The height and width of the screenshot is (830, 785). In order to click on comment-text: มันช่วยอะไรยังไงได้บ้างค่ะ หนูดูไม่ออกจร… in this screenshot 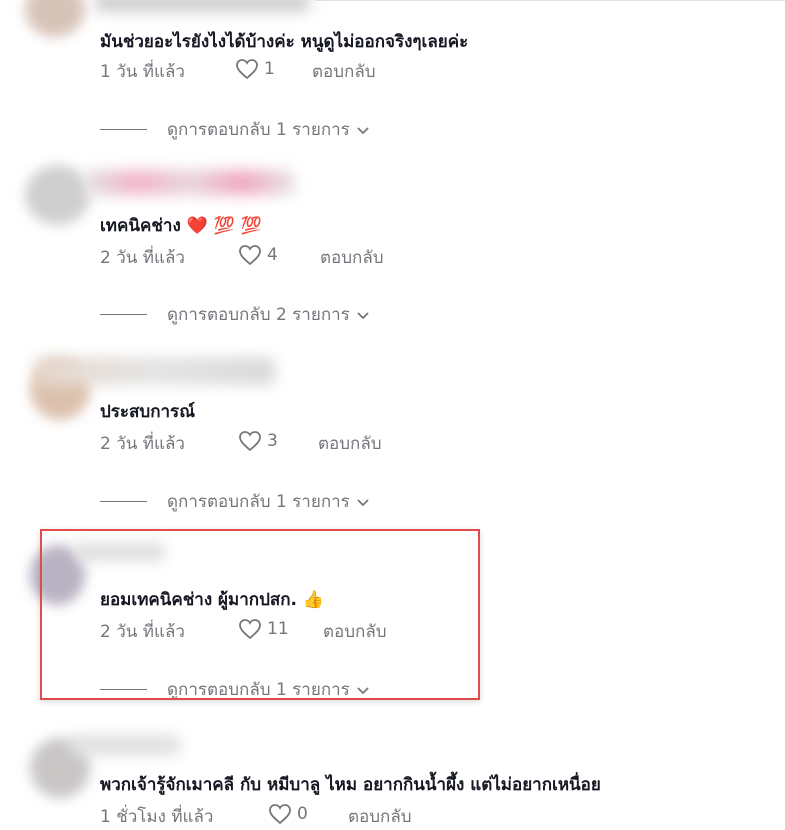, I will do `click(284, 42)`.